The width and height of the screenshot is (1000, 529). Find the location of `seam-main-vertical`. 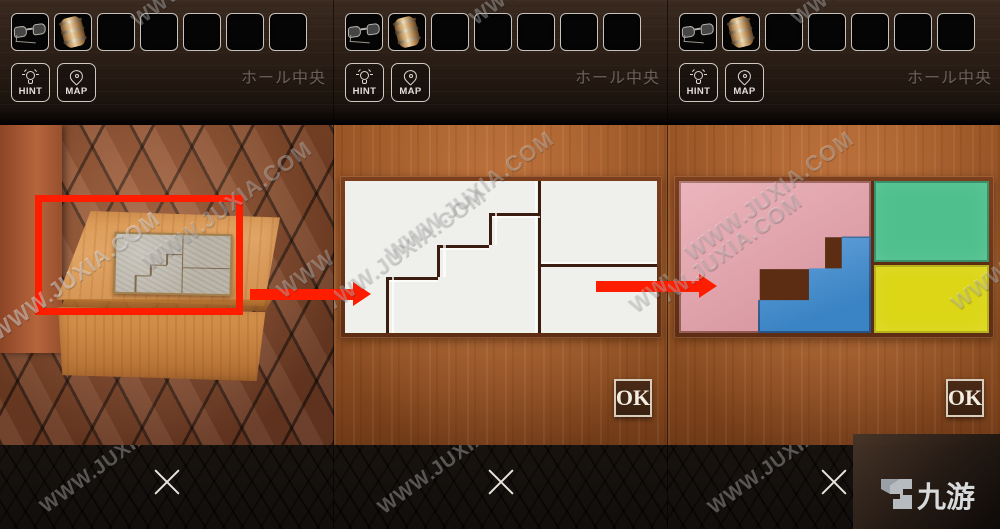

seam-main-vertical is located at coordinates (539, 257).